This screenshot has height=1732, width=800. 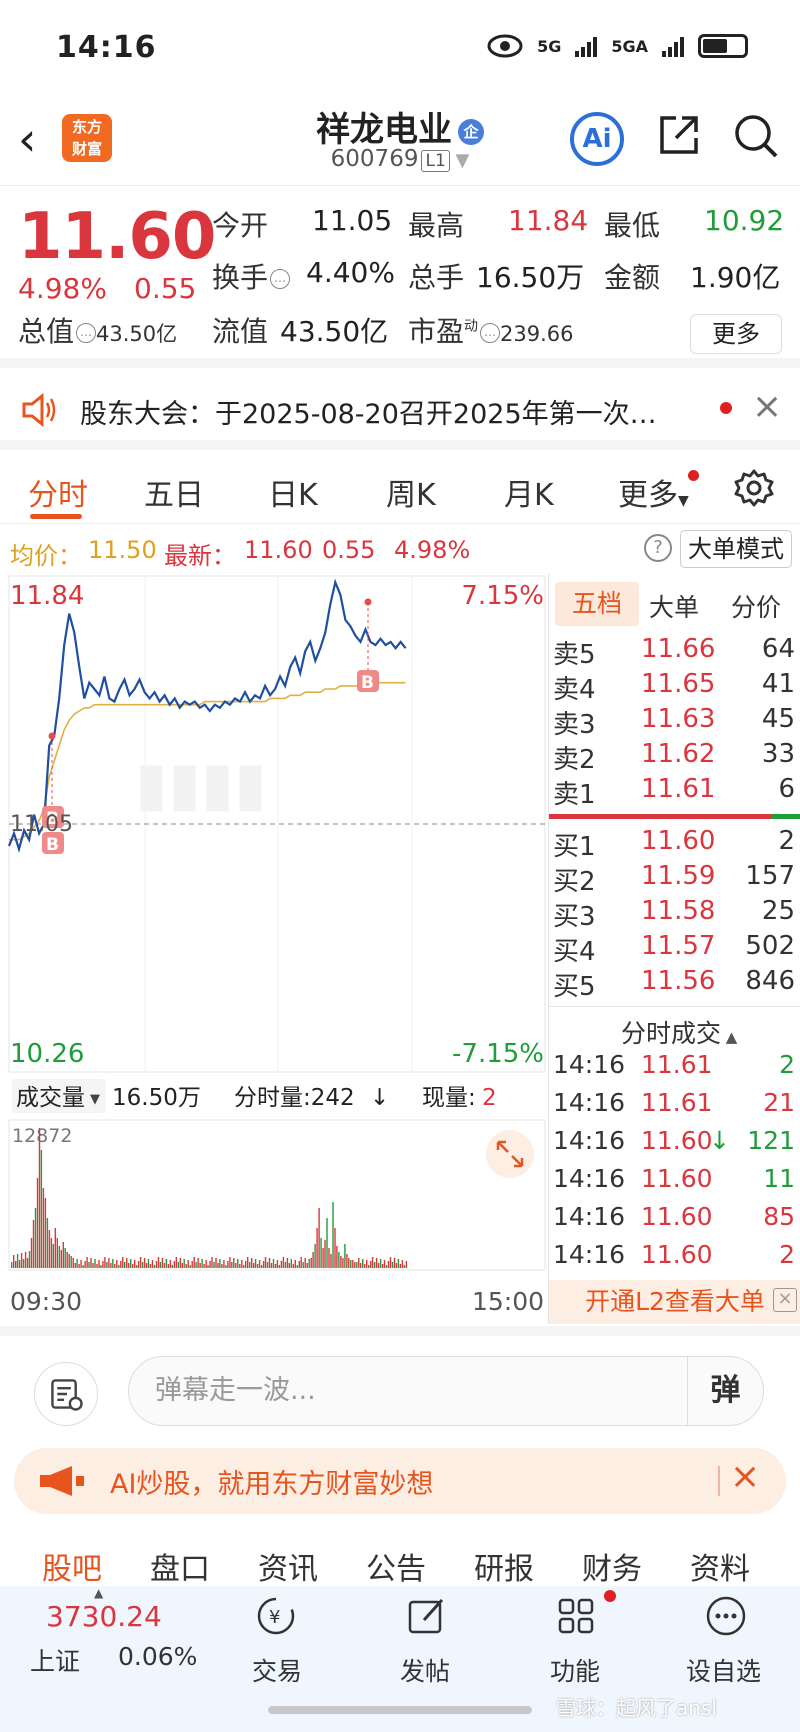 What do you see at coordinates (293, 492) in the screenshot?
I see `tab-daily-k: 日K` at bounding box center [293, 492].